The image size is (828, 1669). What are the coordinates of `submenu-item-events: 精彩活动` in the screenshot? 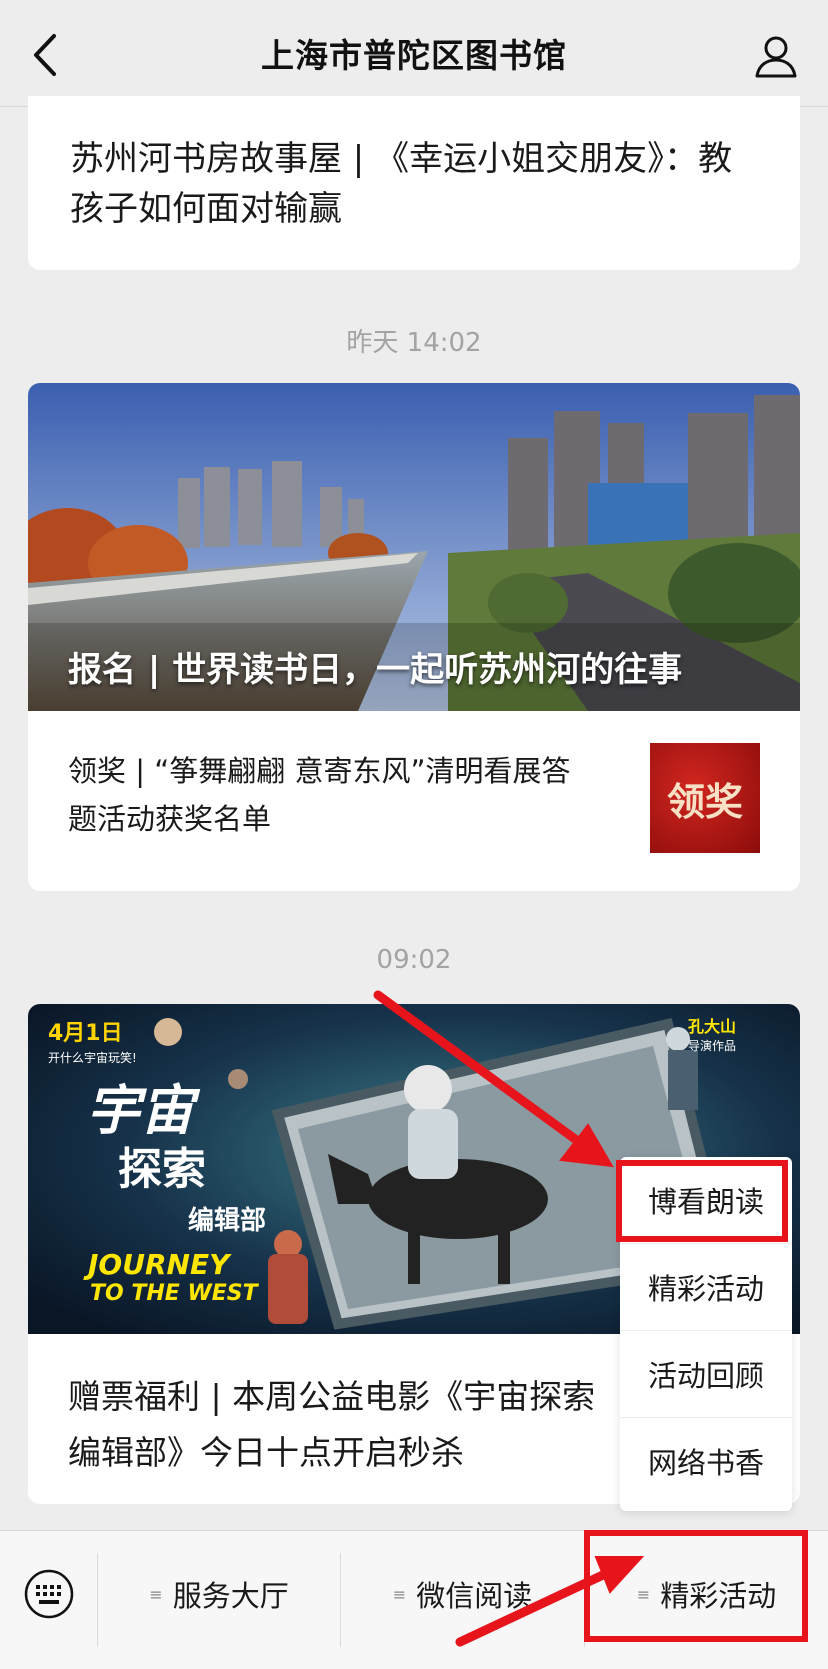 It's located at (706, 1287).